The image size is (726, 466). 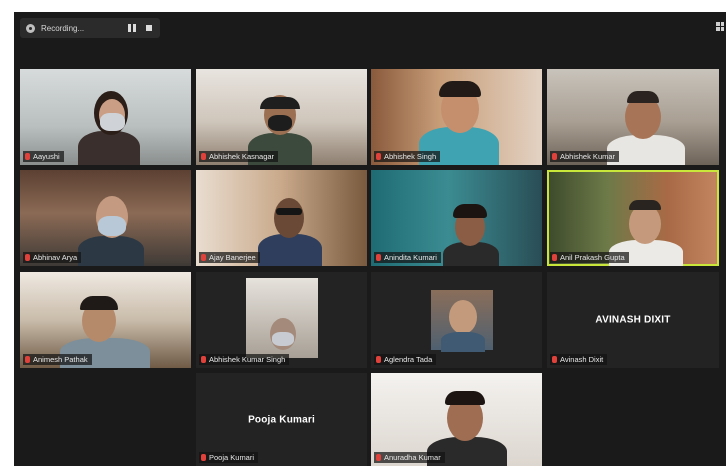 I want to click on participant-name: Pooja Kumari, so click(x=232, y=457).